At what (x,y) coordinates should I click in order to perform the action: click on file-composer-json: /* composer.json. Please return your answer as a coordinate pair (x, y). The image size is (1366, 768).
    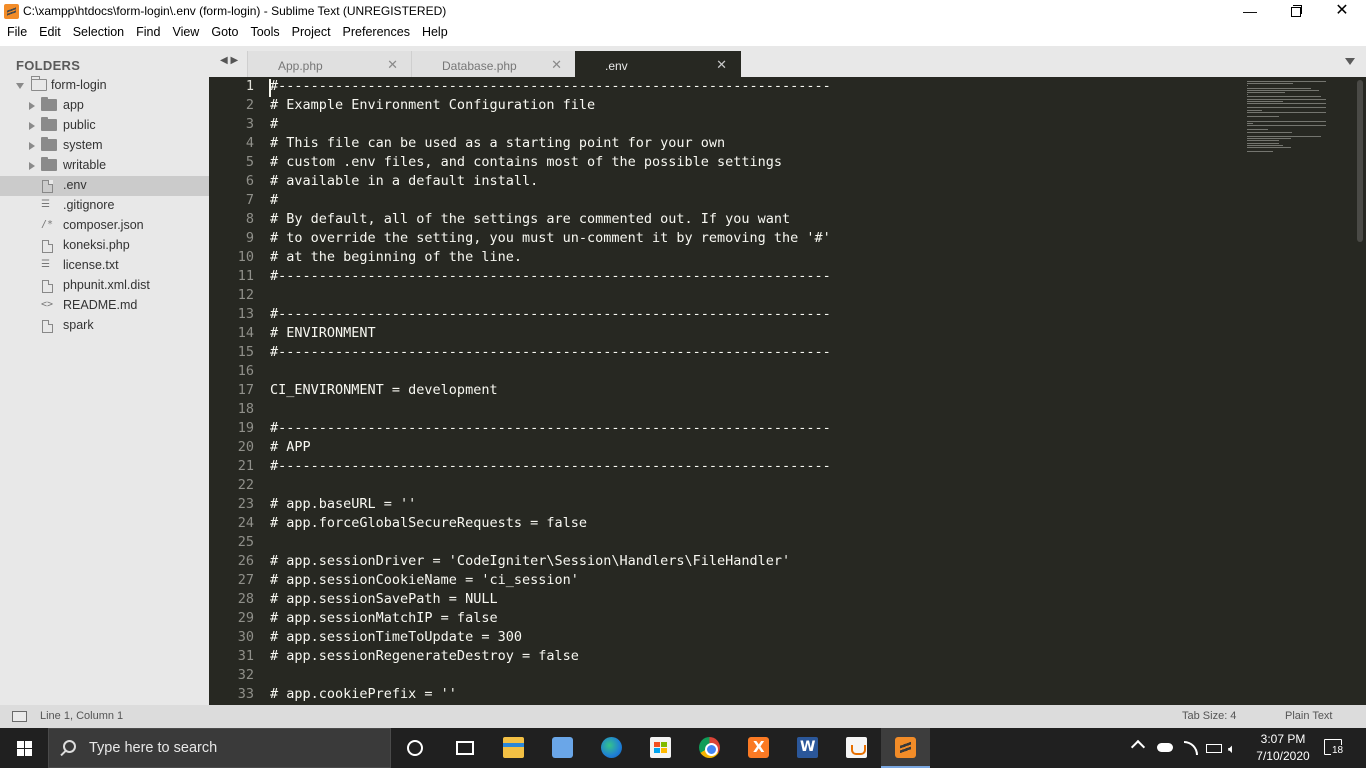
    Looking at the image, I should click on (104, 226).